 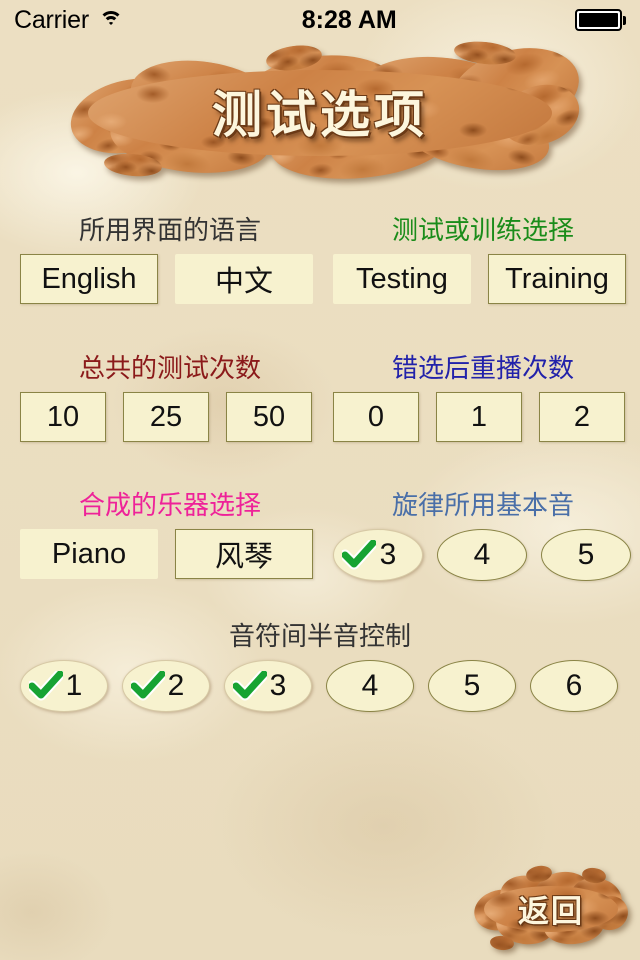 I want to click on option-semitone-5: 5, so click(x=472, y=686).